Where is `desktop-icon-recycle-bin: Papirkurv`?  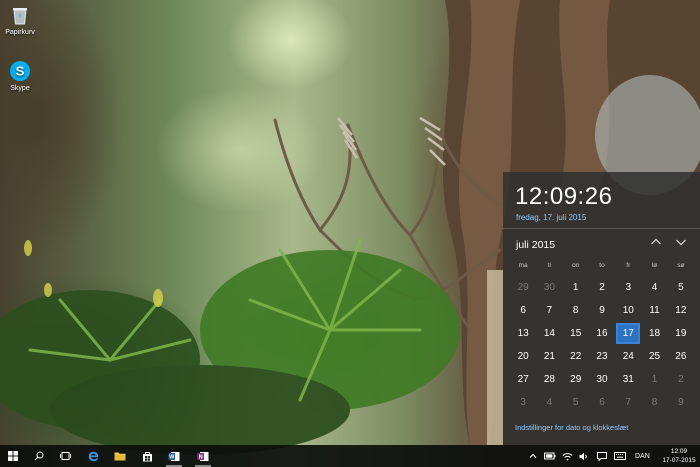 desktop-icon-recycle-bin: Papirkurv is located at coordinates (21, 20).